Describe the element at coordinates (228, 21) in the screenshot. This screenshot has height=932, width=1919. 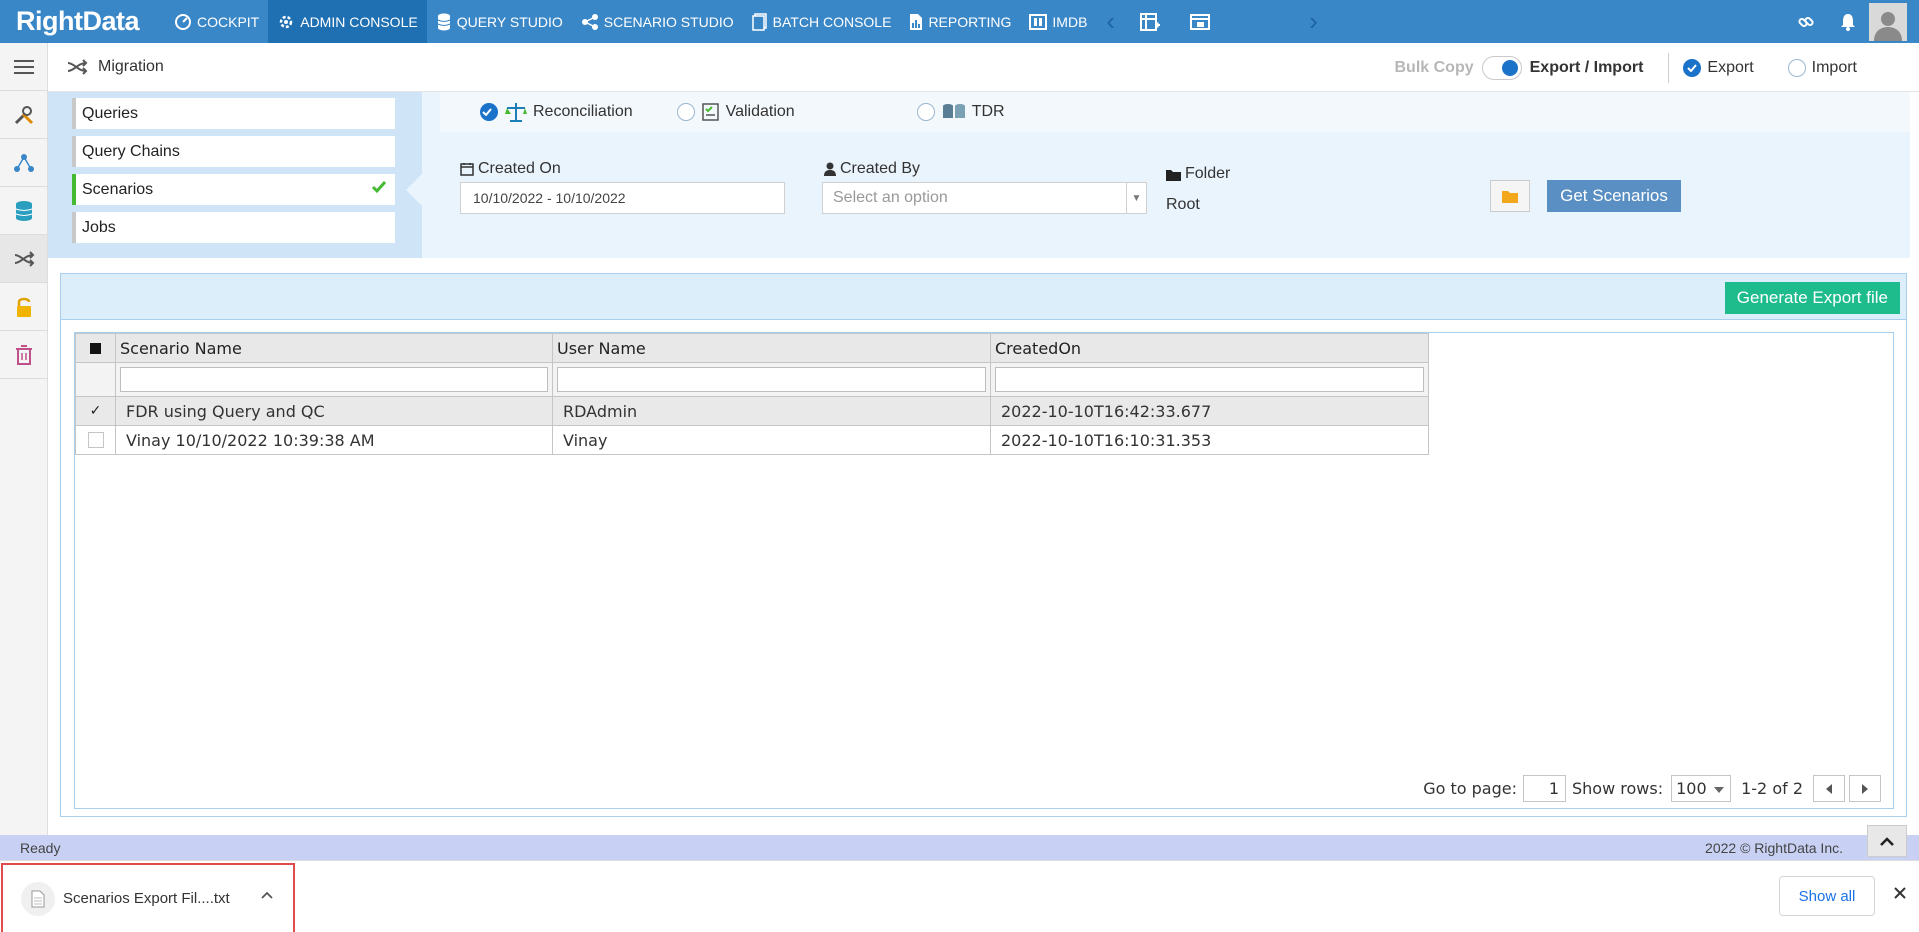
I see `nav-label: COCKPIT` at that location.